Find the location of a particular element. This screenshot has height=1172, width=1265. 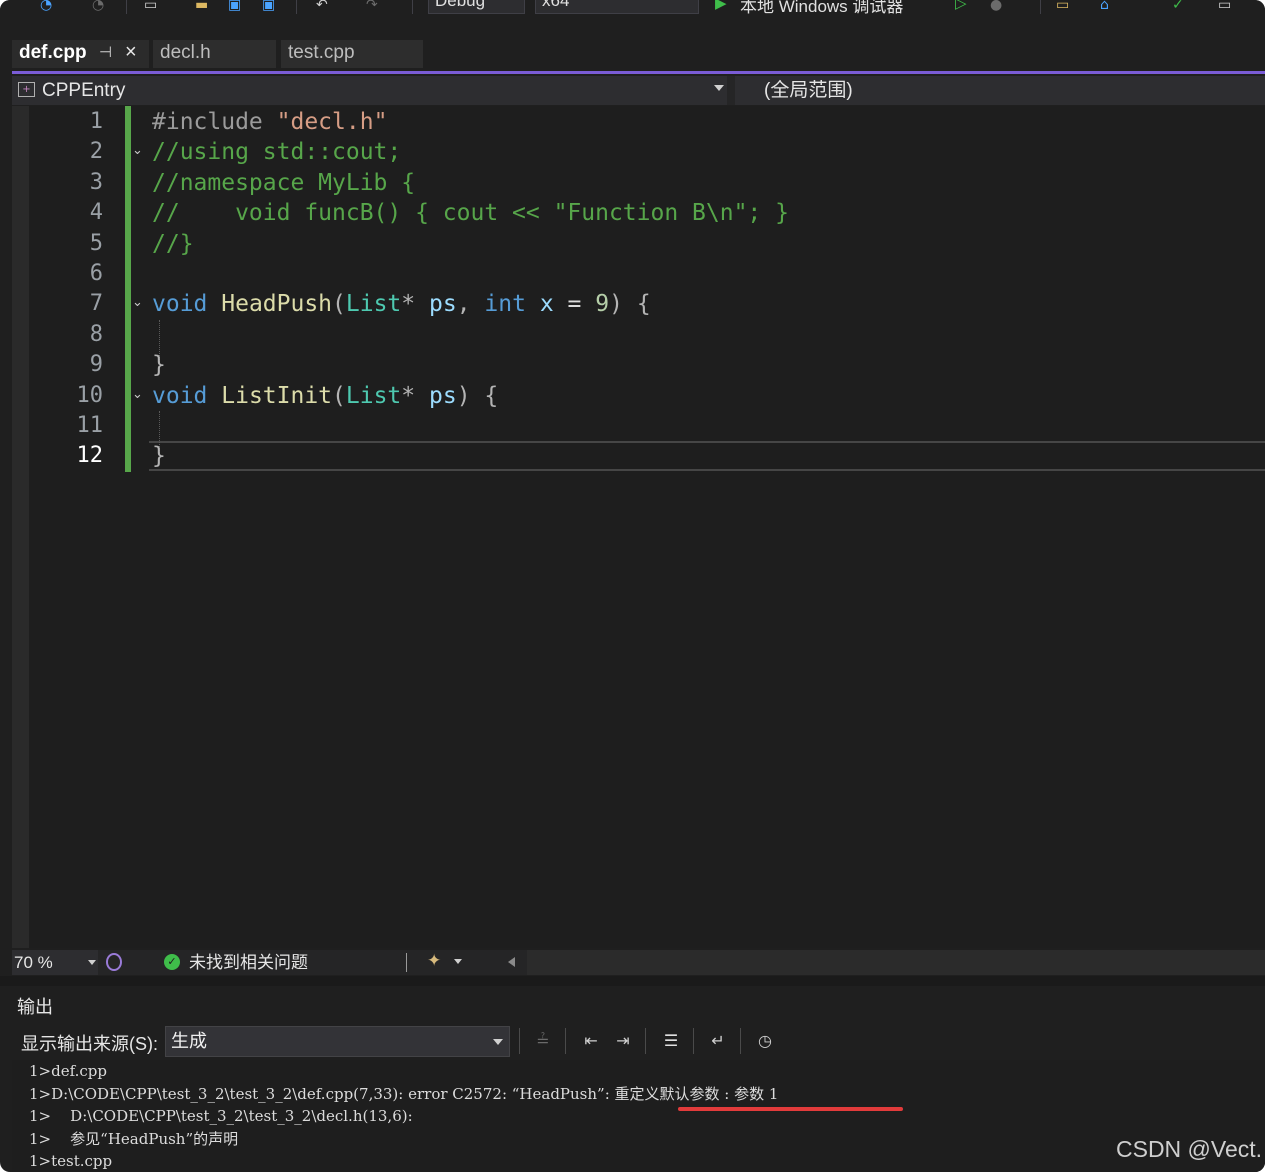

back-icon: ◔ is located at coordinates (46, 6).